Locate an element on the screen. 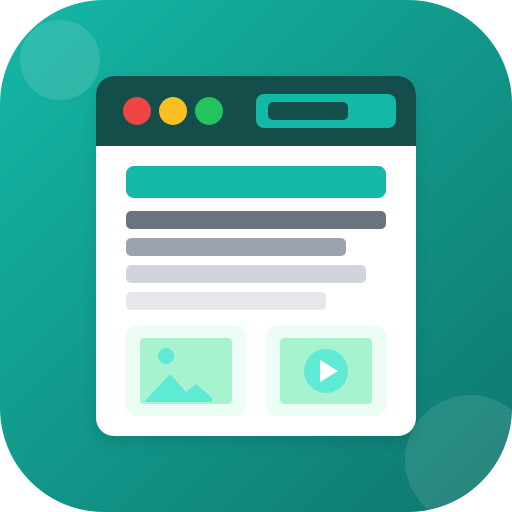  play-icon is located at coordinates (326, 371).